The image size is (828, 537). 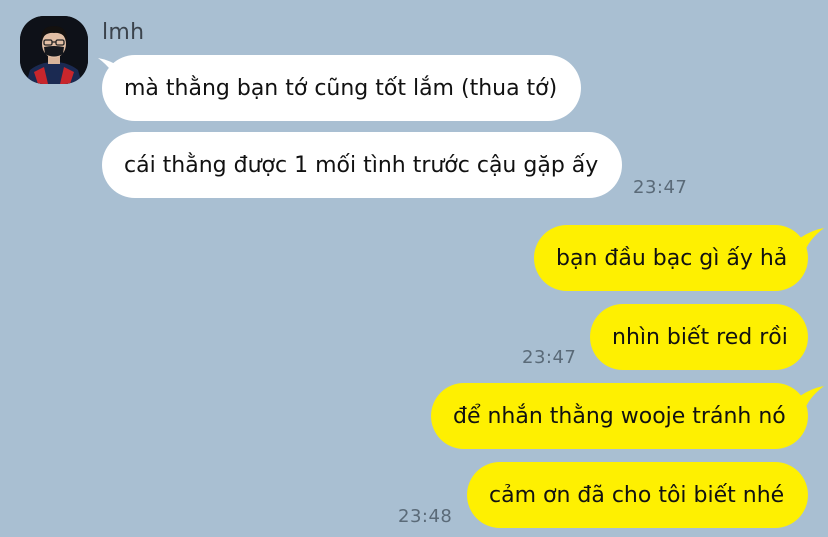 I want to click on message-text: bạn đầu bạc gì ấy hả, so click(x=672, y=258).